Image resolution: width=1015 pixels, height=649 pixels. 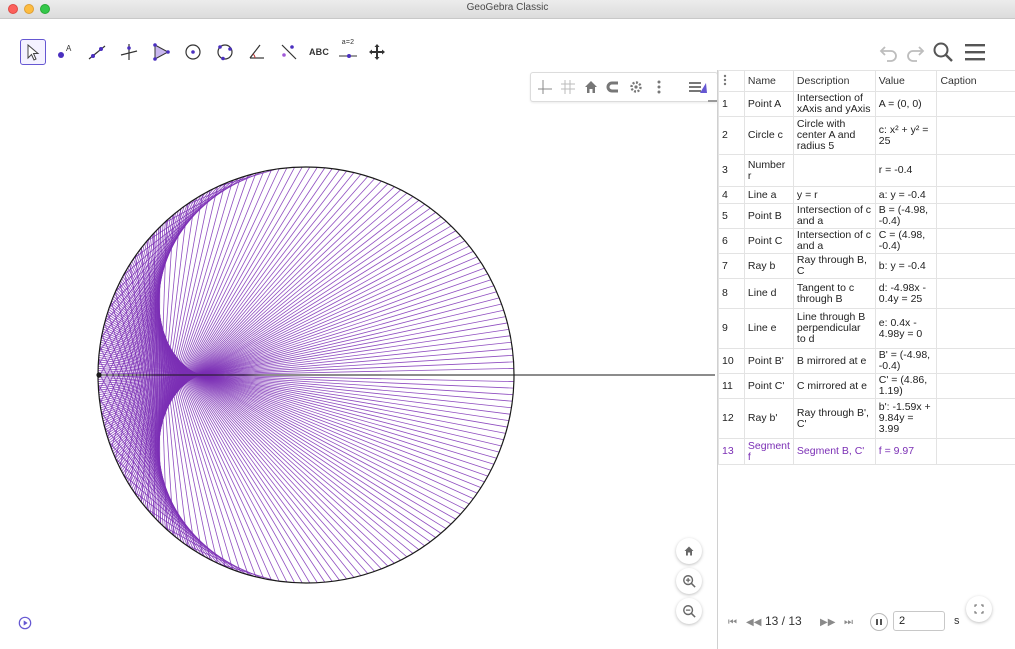 I want to click on previous-step-icon: ◀◀, so click(x=753, y=622).